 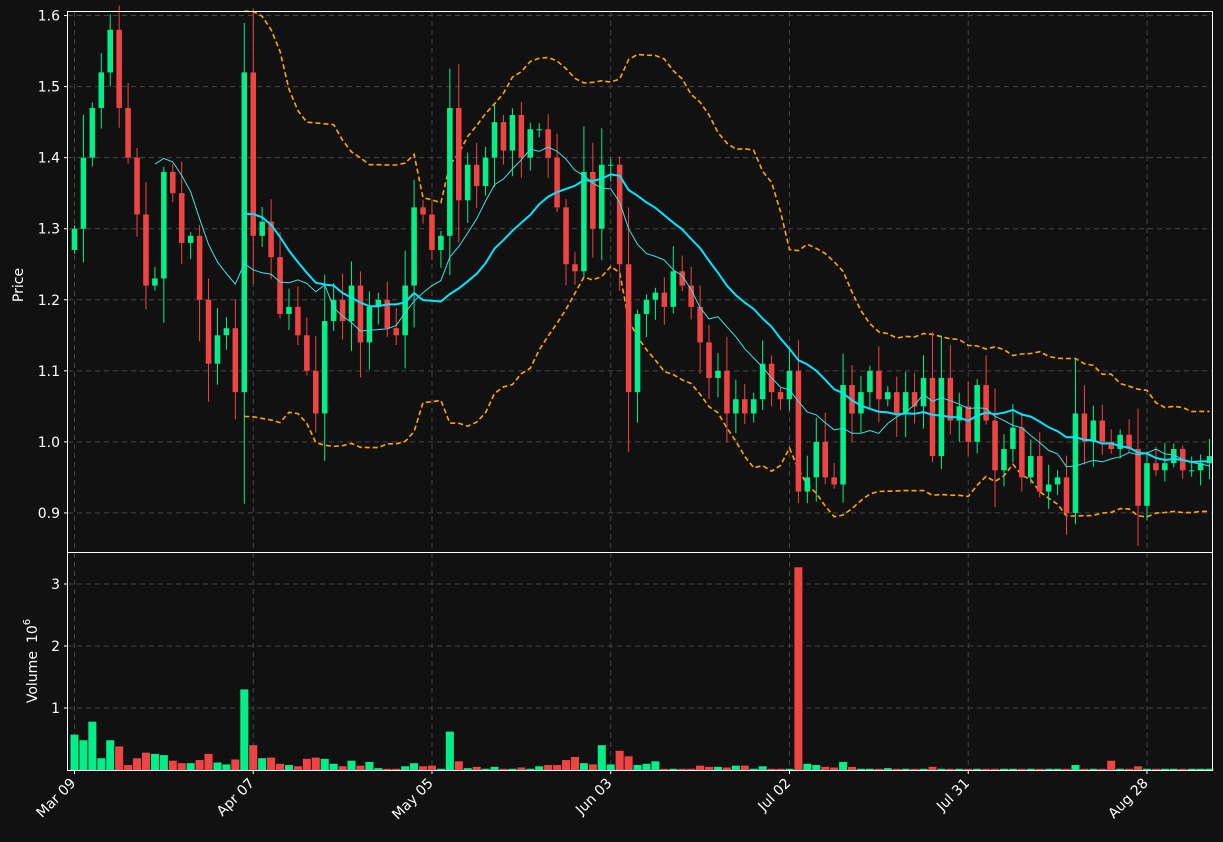 What do you see at coordinates (49, 17) in the screenshot?
I see `price-tick-label: 1.6` at bounding box center [49, 17].